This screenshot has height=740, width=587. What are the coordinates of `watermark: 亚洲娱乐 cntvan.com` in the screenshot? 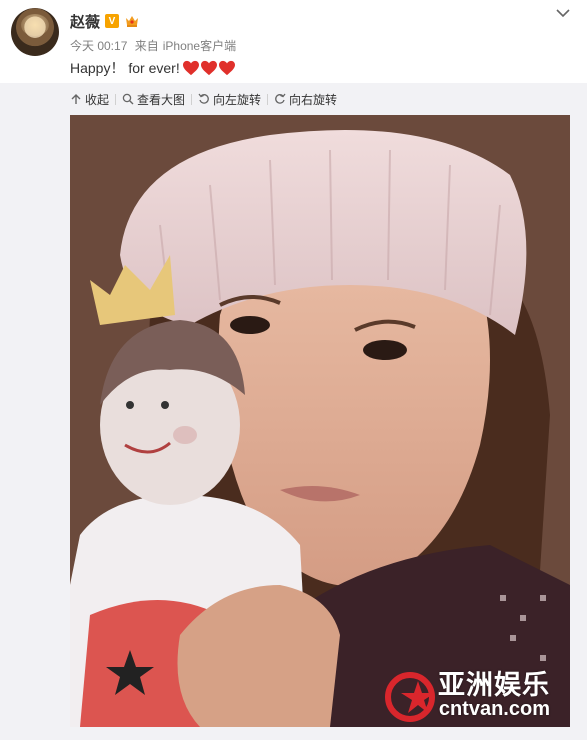 It's located at (494, 695).